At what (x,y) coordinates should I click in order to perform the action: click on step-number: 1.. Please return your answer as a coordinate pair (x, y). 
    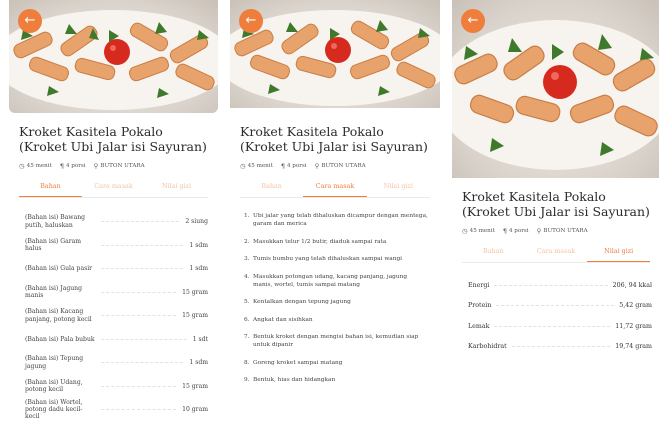
    Looking at the image, I should click on (247, 216).